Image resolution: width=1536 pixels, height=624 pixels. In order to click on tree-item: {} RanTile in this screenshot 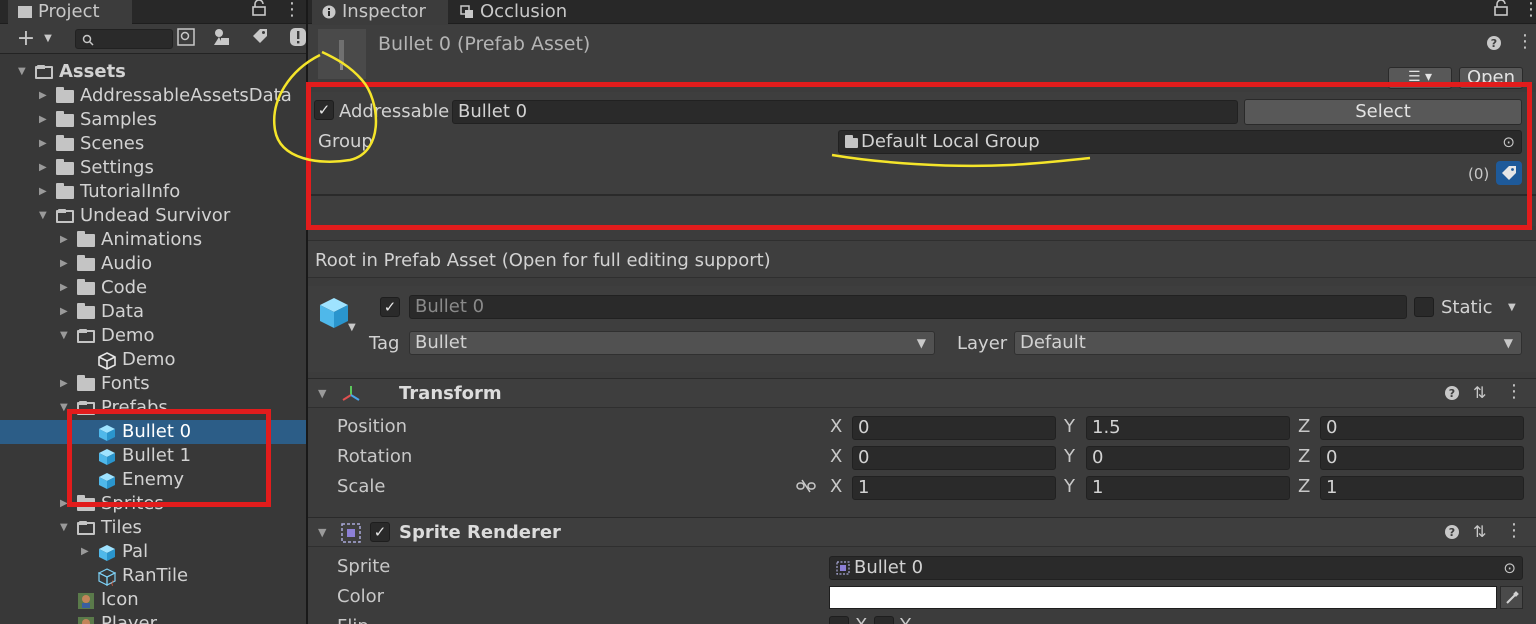, I will do `click(153, 576)`.